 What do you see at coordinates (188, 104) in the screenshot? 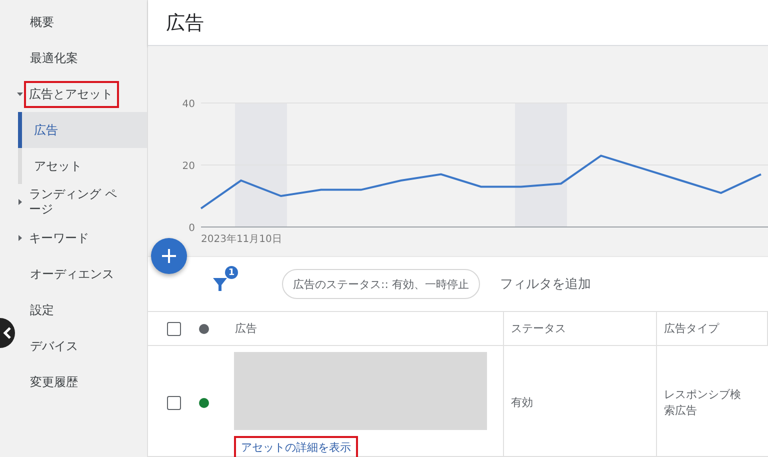
I see `axis-tick-label: 40` at bounding box center [188, 104].